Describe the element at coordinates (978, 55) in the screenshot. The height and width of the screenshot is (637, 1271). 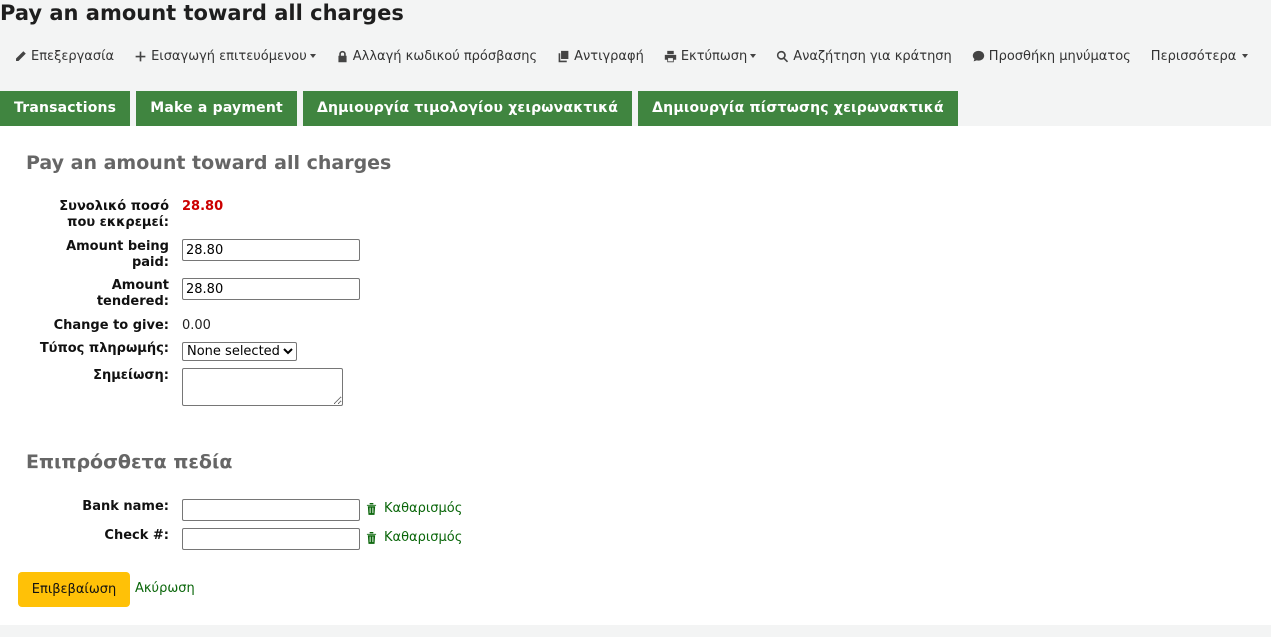
I see `comment-icon` at that location.